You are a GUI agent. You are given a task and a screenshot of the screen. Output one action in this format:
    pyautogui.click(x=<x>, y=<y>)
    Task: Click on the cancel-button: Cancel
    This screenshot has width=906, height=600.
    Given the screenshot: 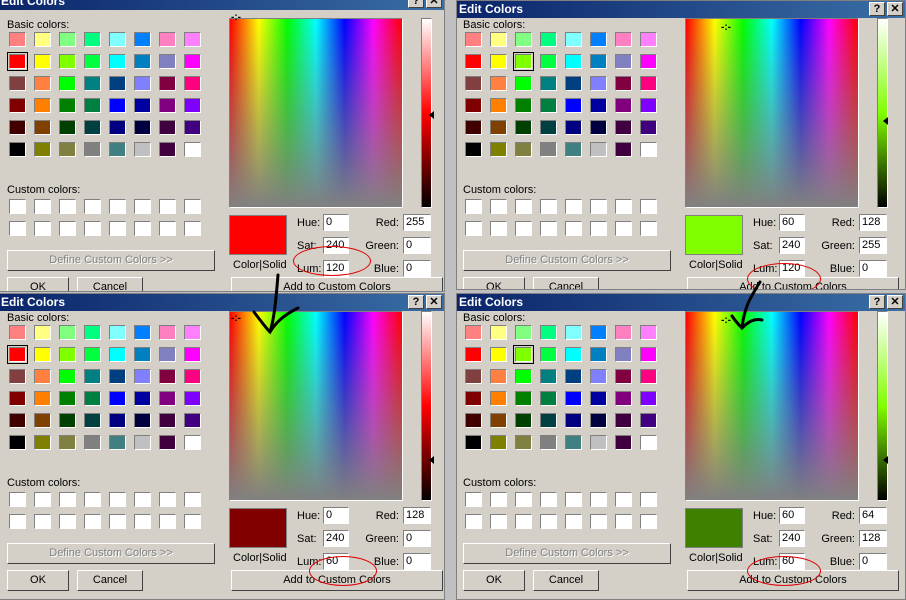 What is the action you would take?
    pyautogui.click(x=566, y=283)
    